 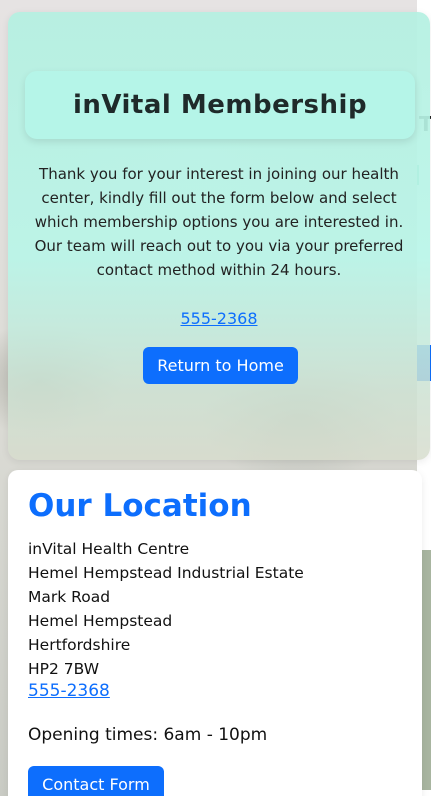 I want to click on address-line: Mark Road, so click(x=69, y=597).